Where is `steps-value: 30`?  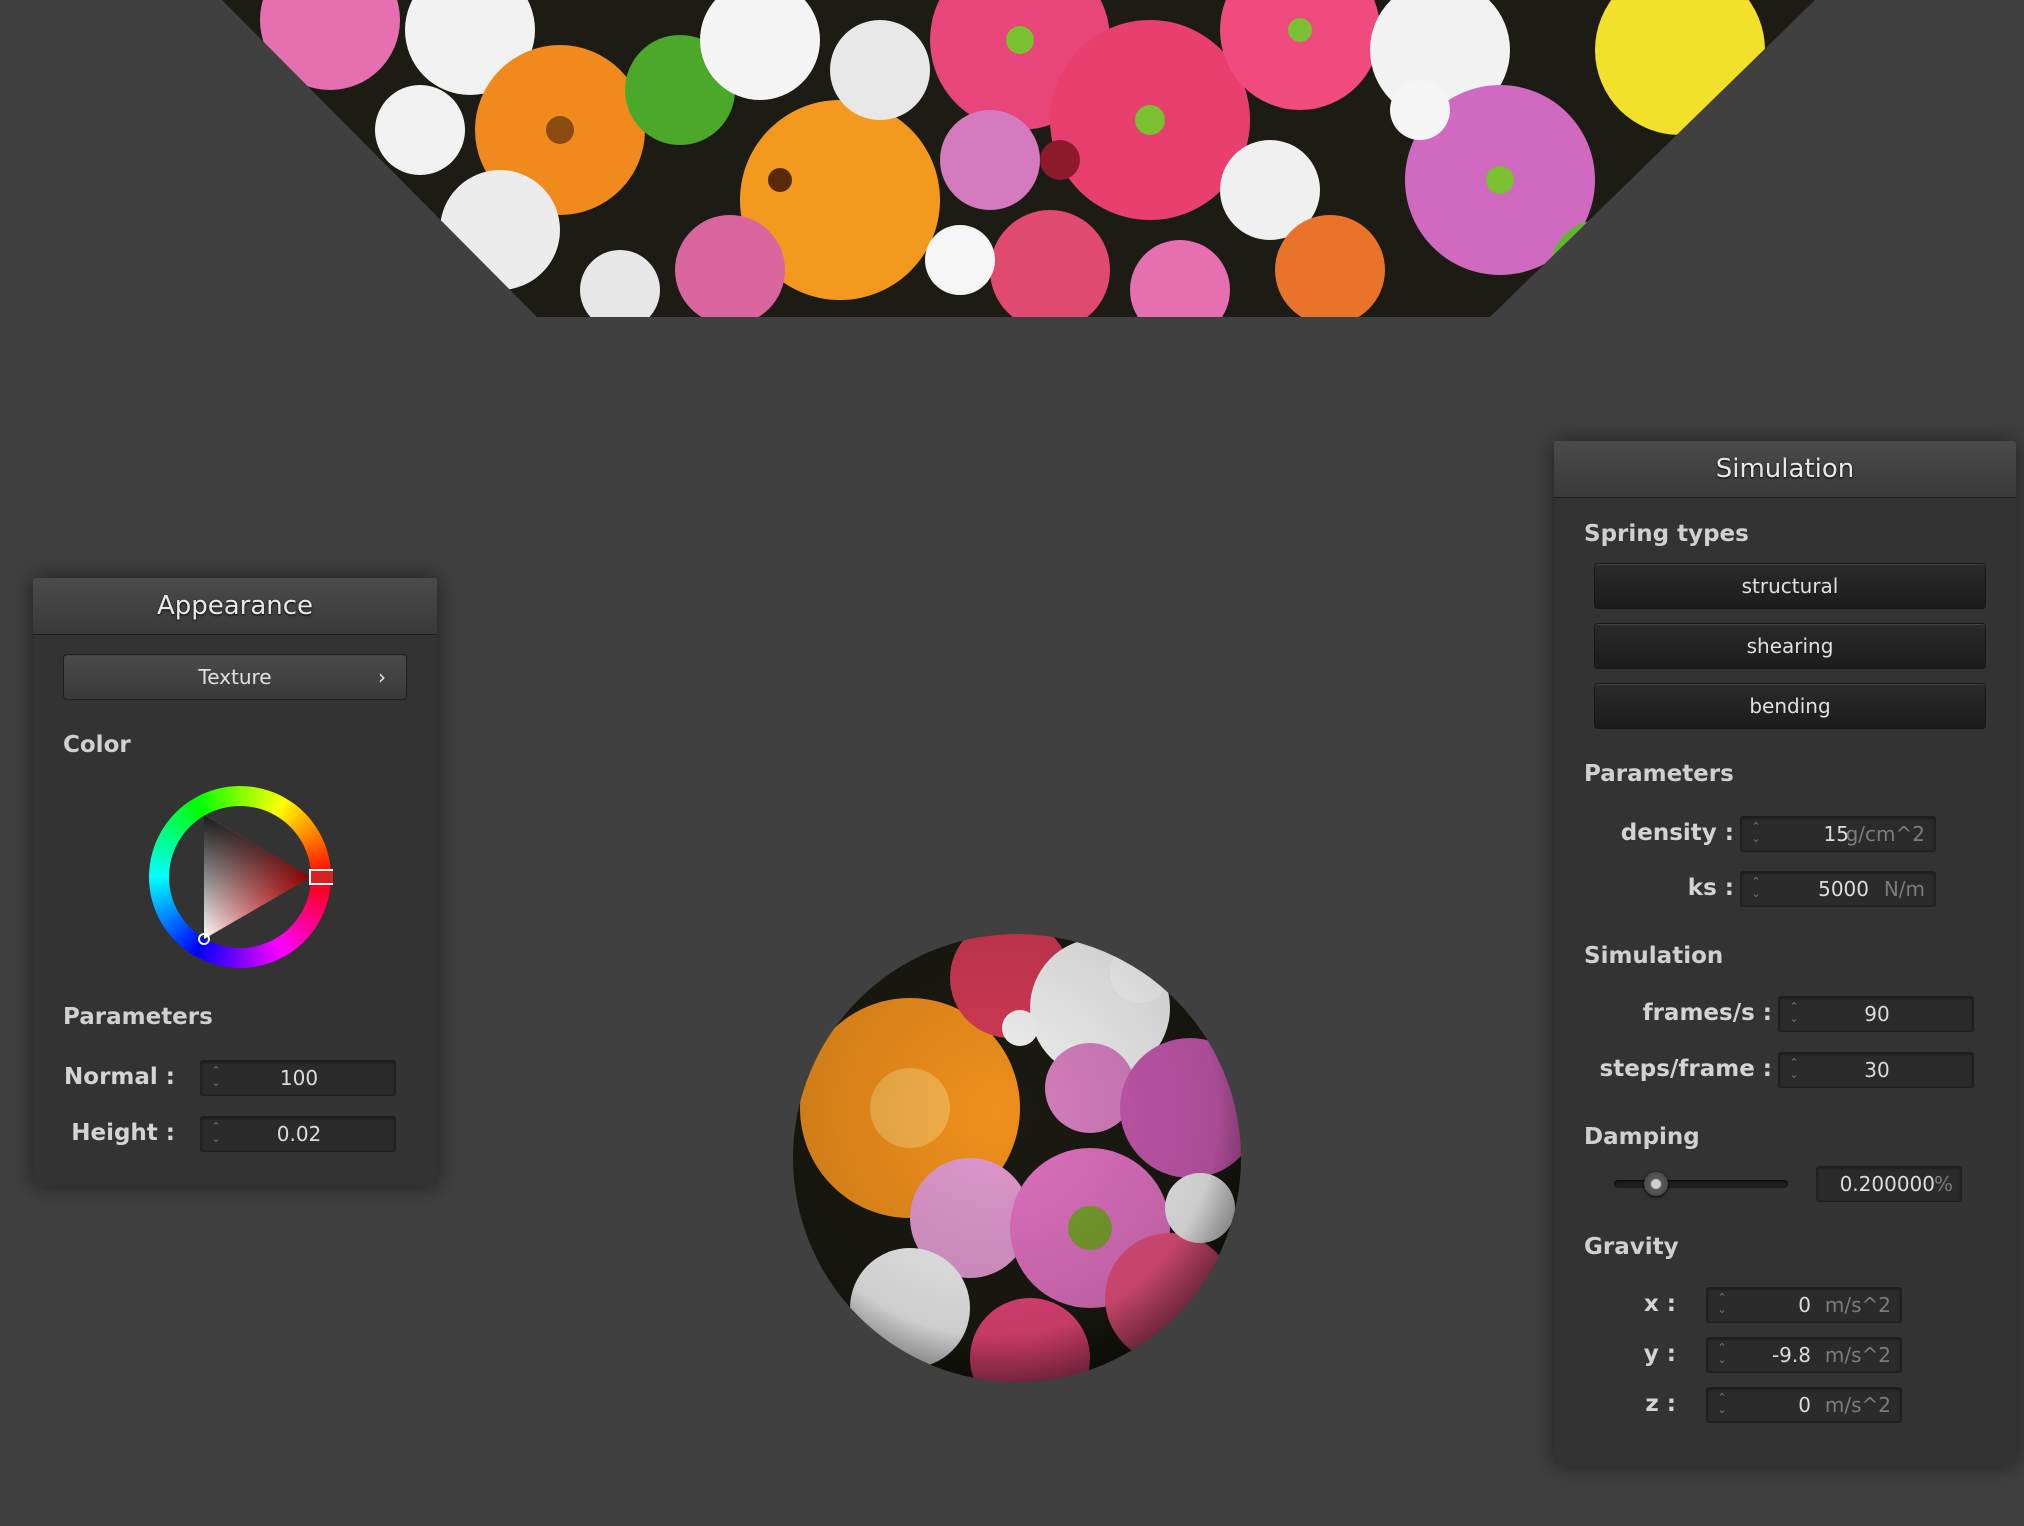
steps-value: 30 is located at coordinates (1877, 1070).